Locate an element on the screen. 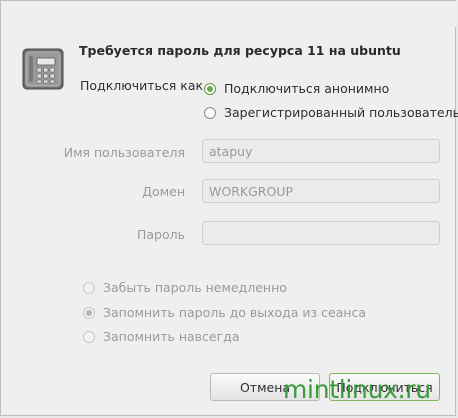 The height and width of the screenshot is (418, 458). username-label: Имя пользователя is located at coordinates (124, 152).